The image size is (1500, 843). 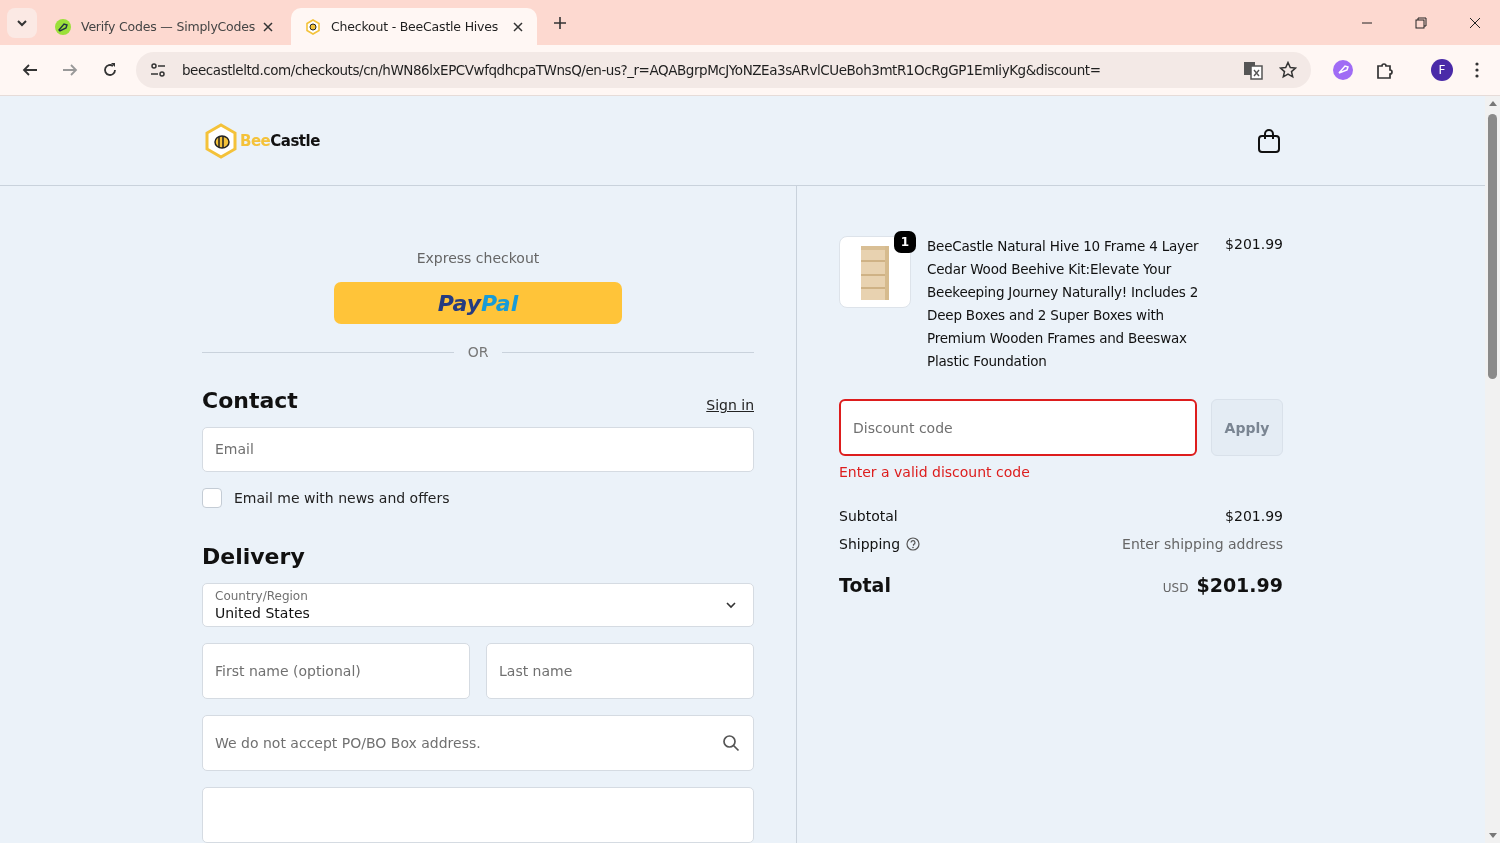 What do you see at coordinates (1269, 140) in the screenshot?
I see `shopping-bag-icon` at bounding box center [1269, 140].